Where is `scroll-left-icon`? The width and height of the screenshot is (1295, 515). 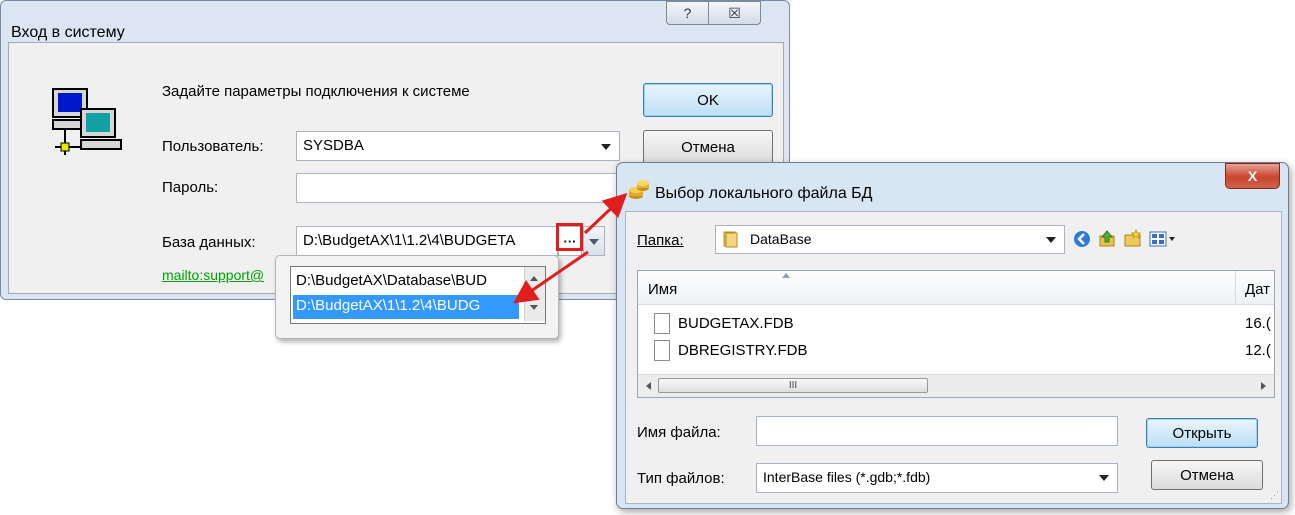 scroll-left-icon is located at coordinates (648, 386).